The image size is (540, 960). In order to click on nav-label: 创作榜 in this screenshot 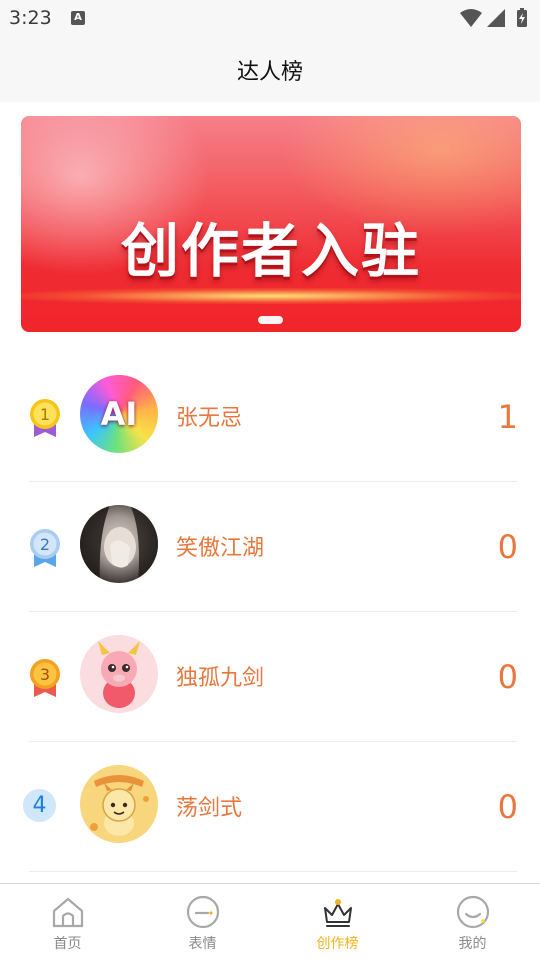, I will do `click(337, 944)`.